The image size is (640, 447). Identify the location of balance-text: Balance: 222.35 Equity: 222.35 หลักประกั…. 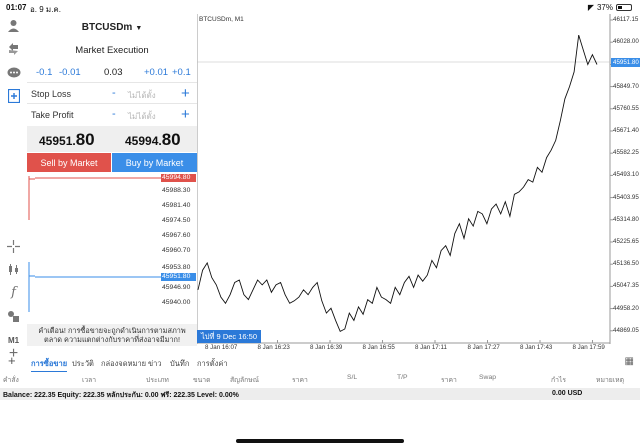
(121, 395).